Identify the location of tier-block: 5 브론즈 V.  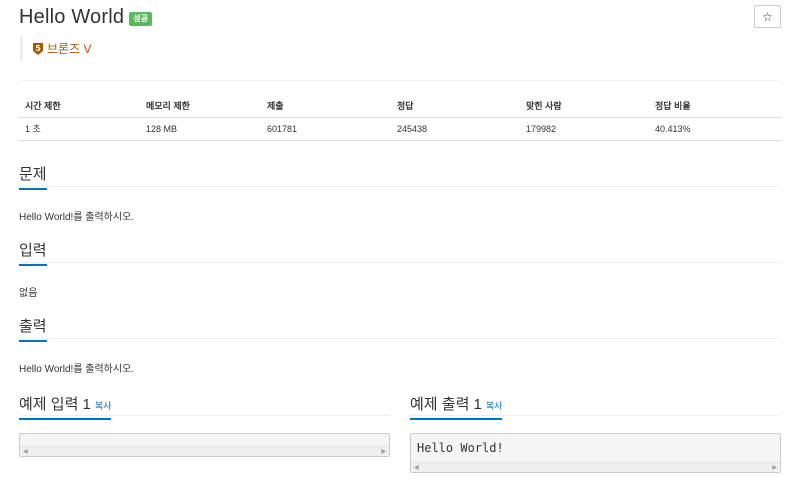
(55, 48).